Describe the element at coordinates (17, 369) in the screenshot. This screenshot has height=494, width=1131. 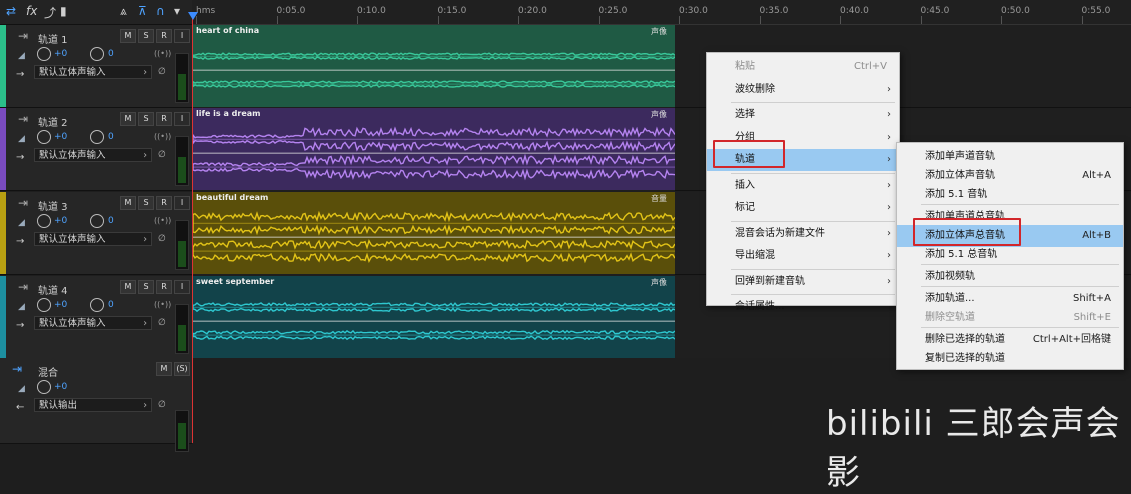
I see `mix-route-icon: ⇥` at that location.